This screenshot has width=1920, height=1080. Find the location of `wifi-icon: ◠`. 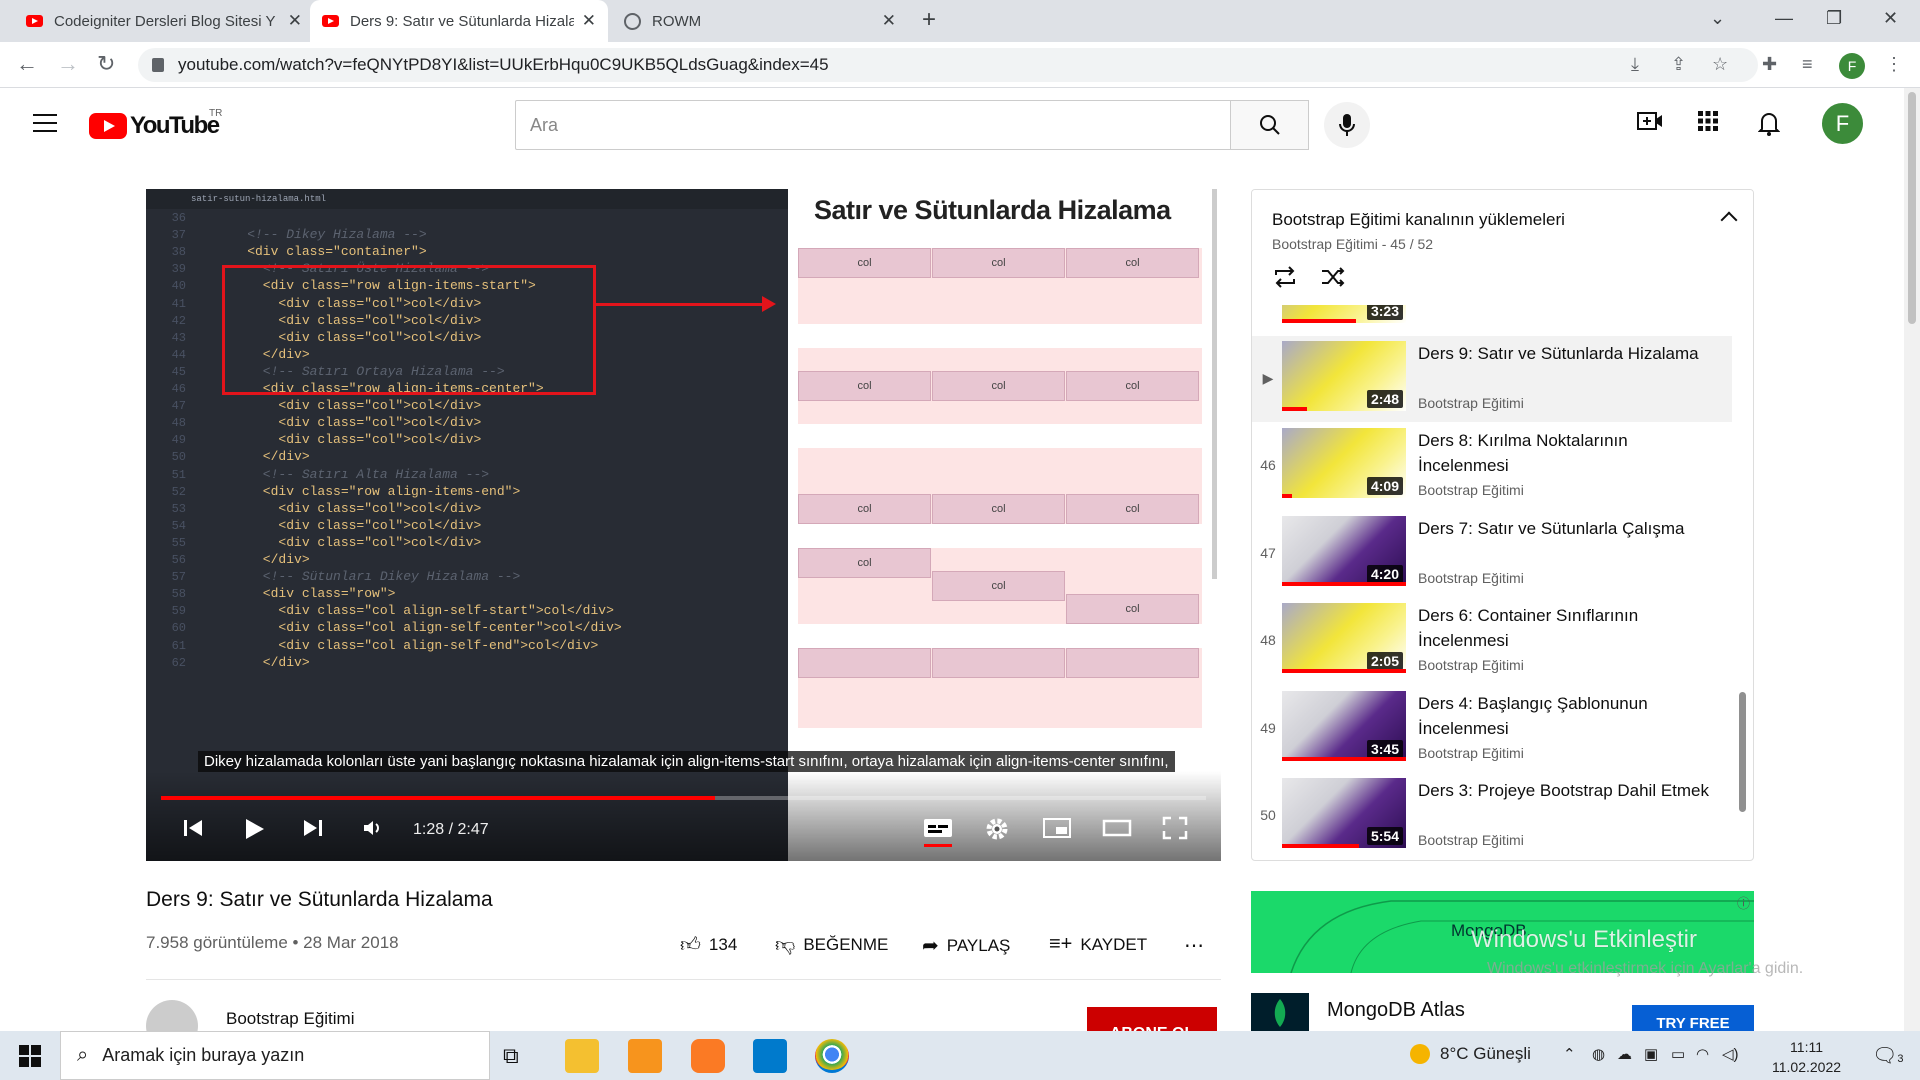

wifi-icon: ◠ is located at coordinates (1702, 1054).